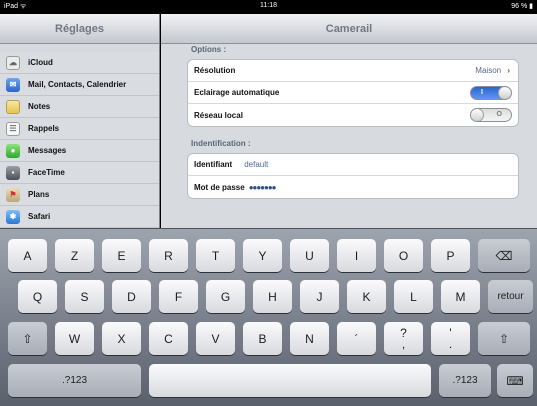 This screenshot has width=537, height=406. Describe the element at coordinates (40, 62) in the screenshot. I see `sidebar-item-label: iCloud` at that location.